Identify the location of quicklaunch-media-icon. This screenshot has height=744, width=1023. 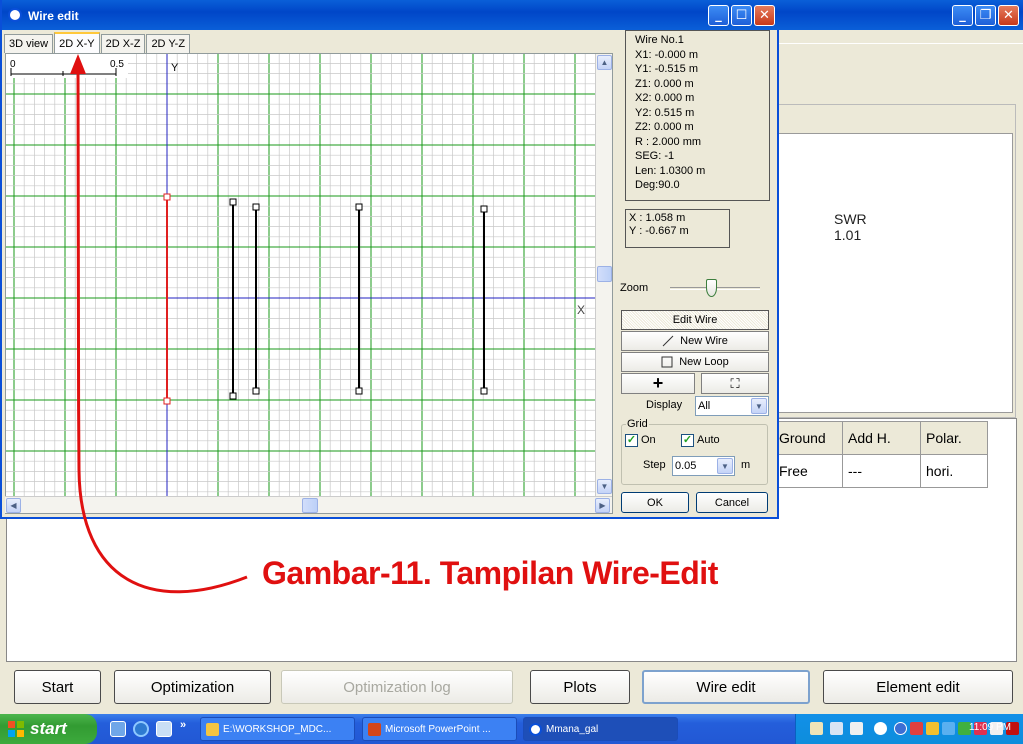
(164, 729).